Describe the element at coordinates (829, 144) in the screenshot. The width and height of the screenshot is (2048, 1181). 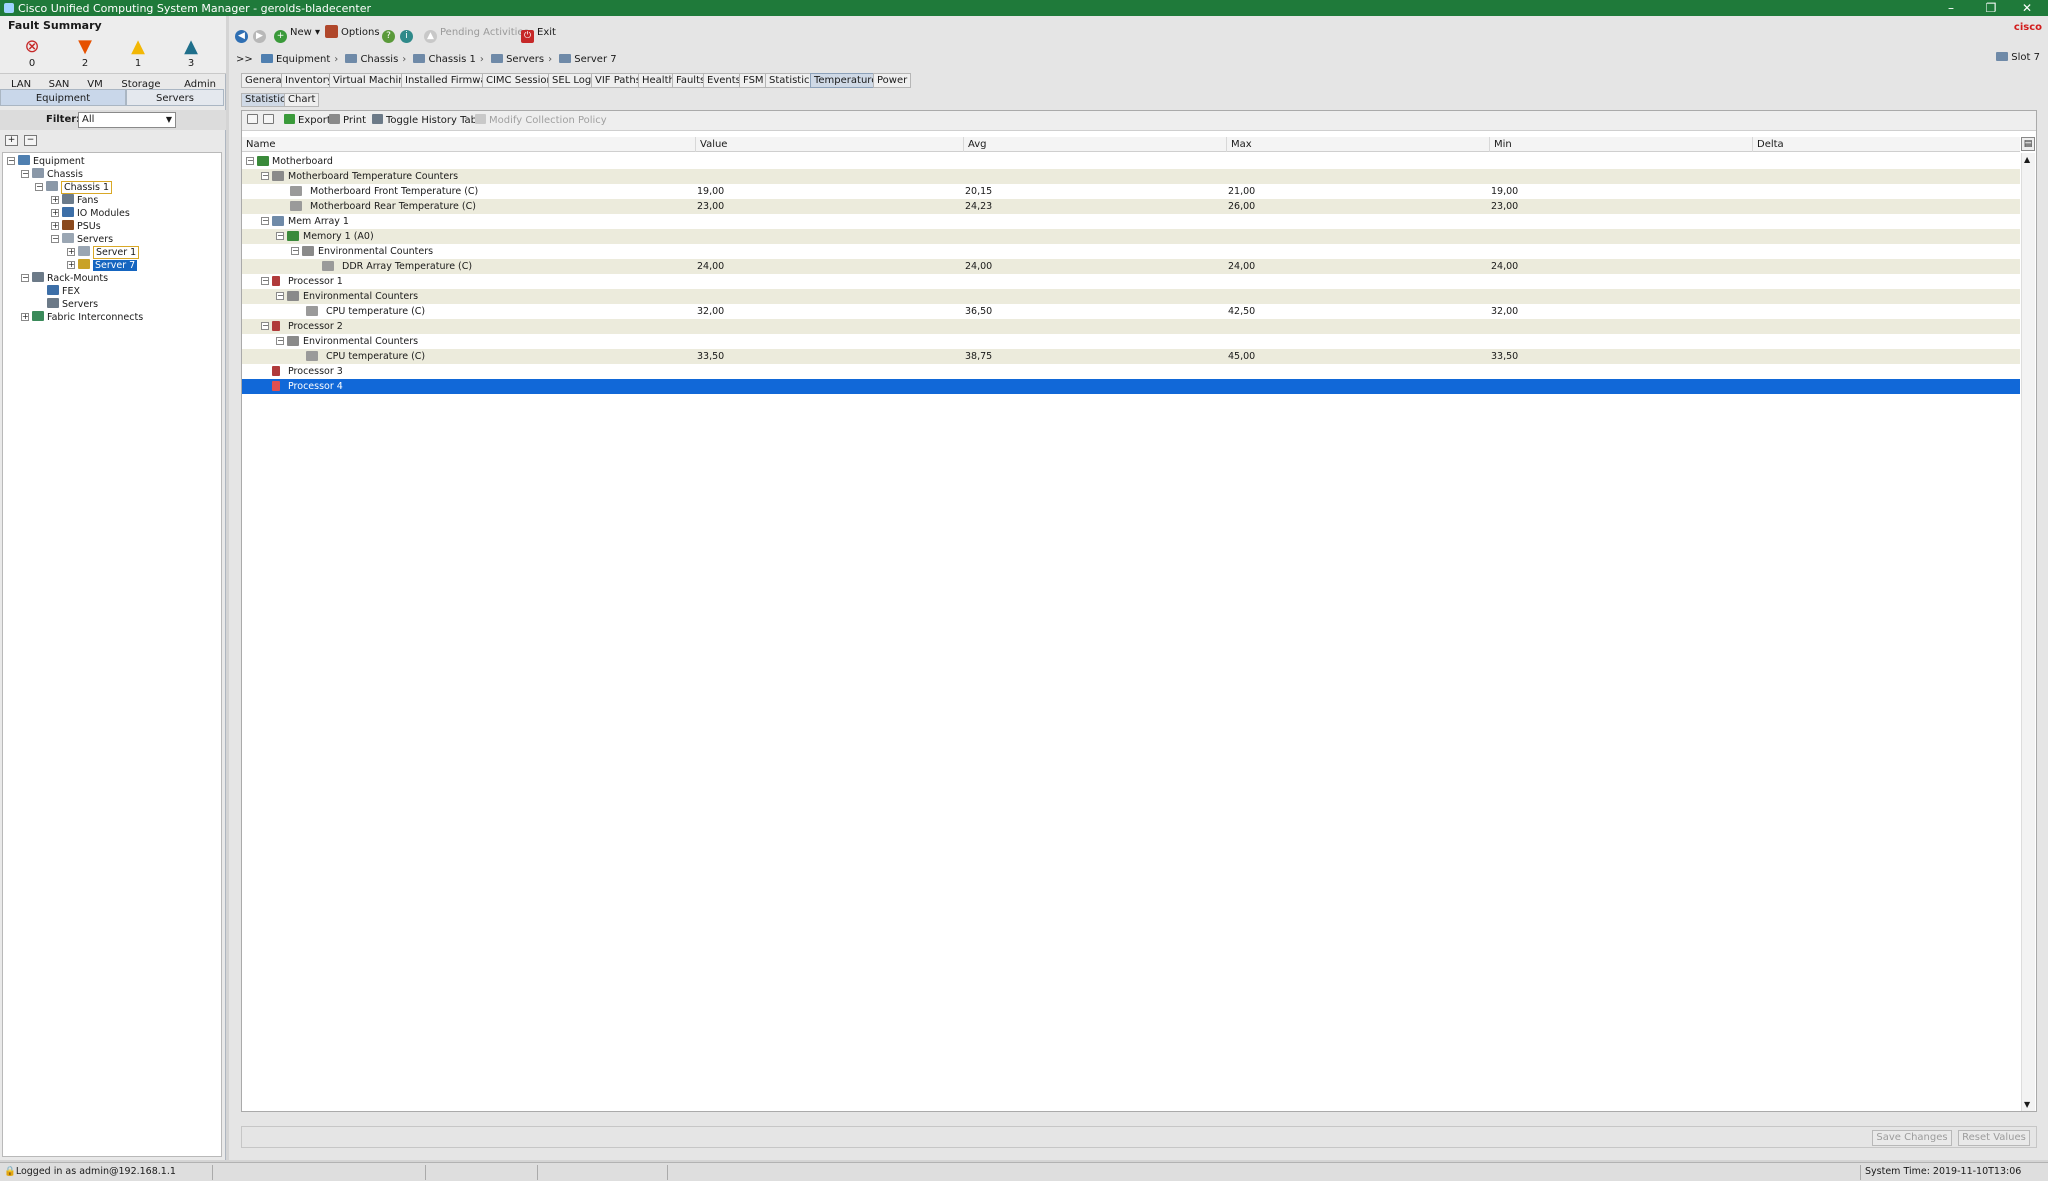
I see `column-value: Value` at that location.